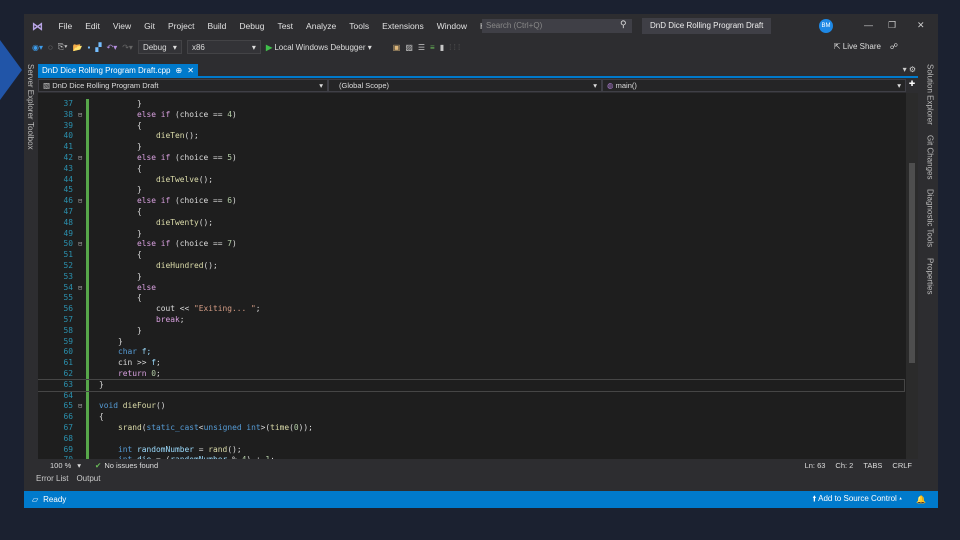 Image resolution: width=960 pixels, height=540 pixels. I want to click on redo-icon: ↷▾, so click(127, 47).